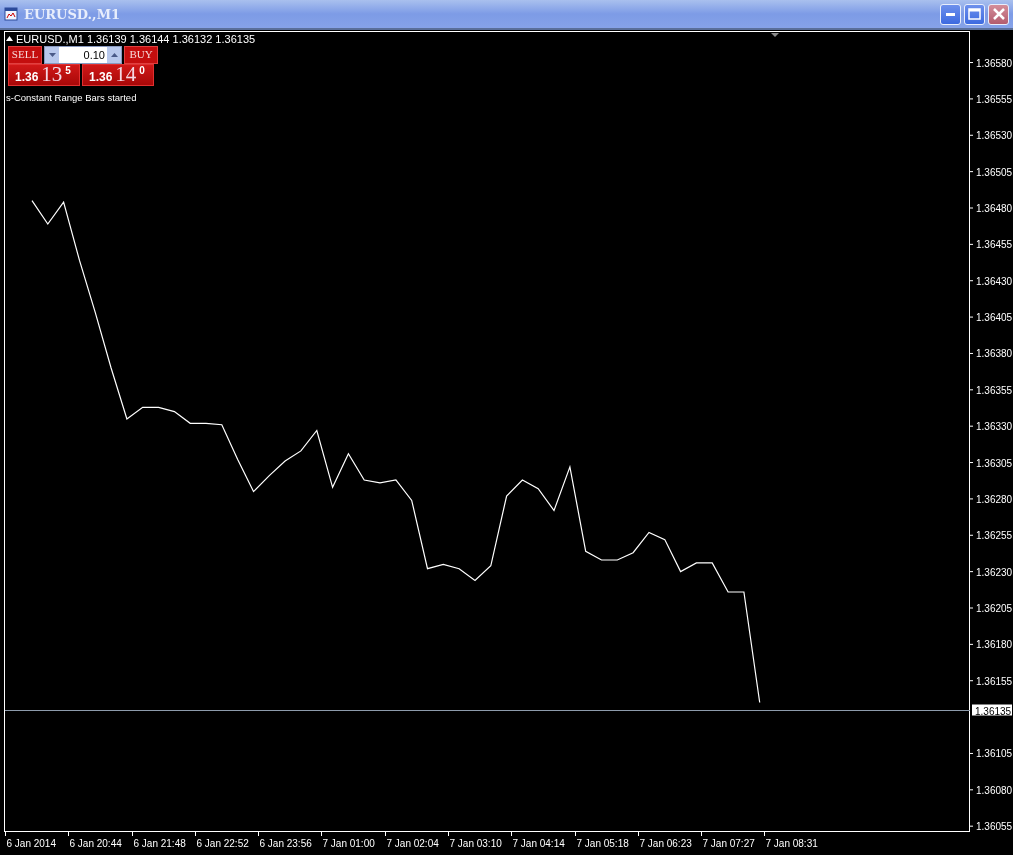 The width and height of the screenshot is (1013, 855). What do you see at coordinates (994, 136) in the screenshot?
I see `y-axis-label: 1.36530` at bounding box center [994, 136].